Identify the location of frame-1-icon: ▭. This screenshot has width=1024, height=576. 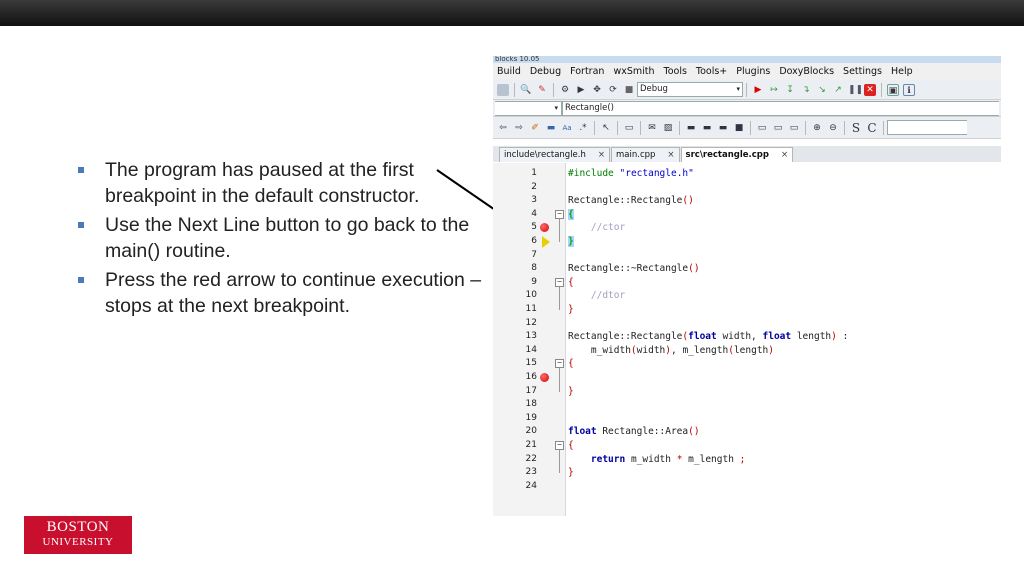
(762, 128).